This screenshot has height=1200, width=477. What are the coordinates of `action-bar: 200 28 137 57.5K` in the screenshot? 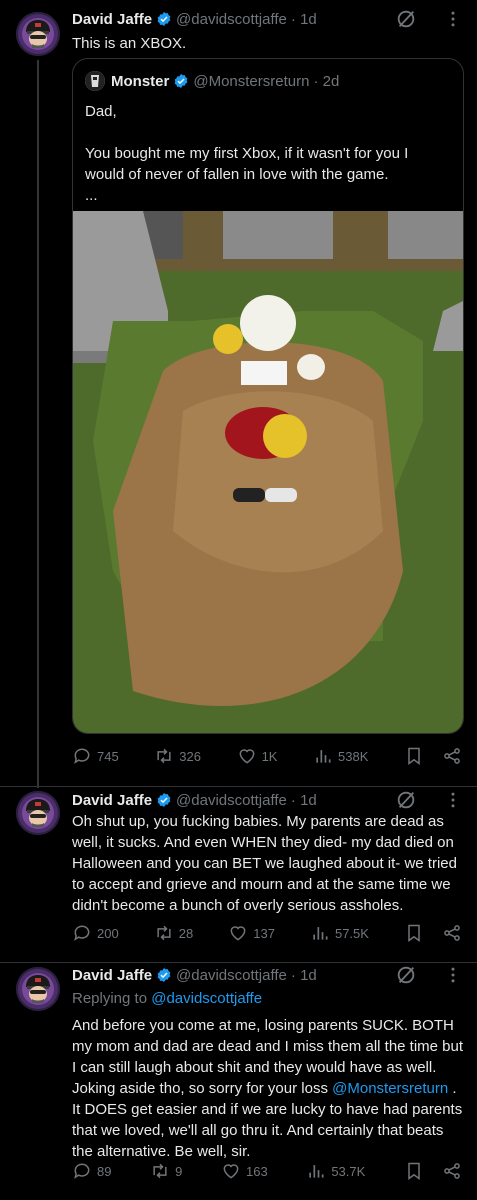 It's located at (267, 933).